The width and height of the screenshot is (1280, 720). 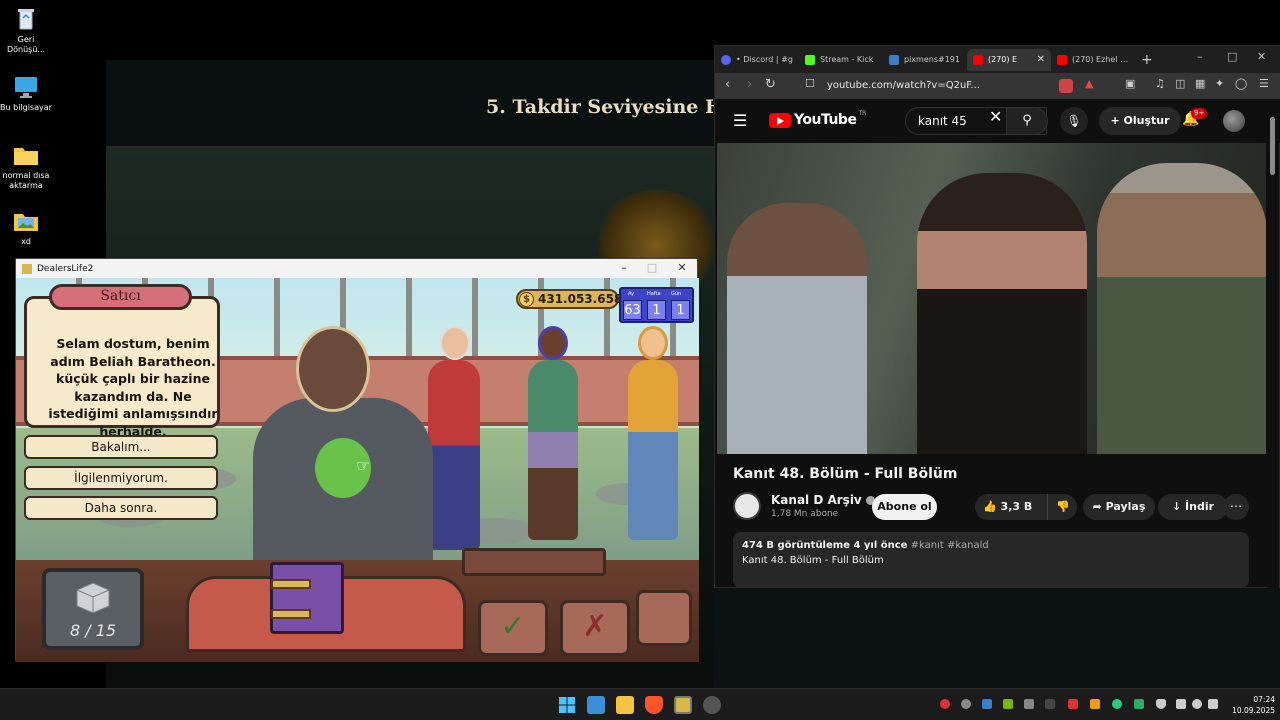 What do you see at coordinates (26, 166) in the screenshot?
I see `desktop-icon-folder-export: normal dısa aktarma` at bounding box center [26, 166].